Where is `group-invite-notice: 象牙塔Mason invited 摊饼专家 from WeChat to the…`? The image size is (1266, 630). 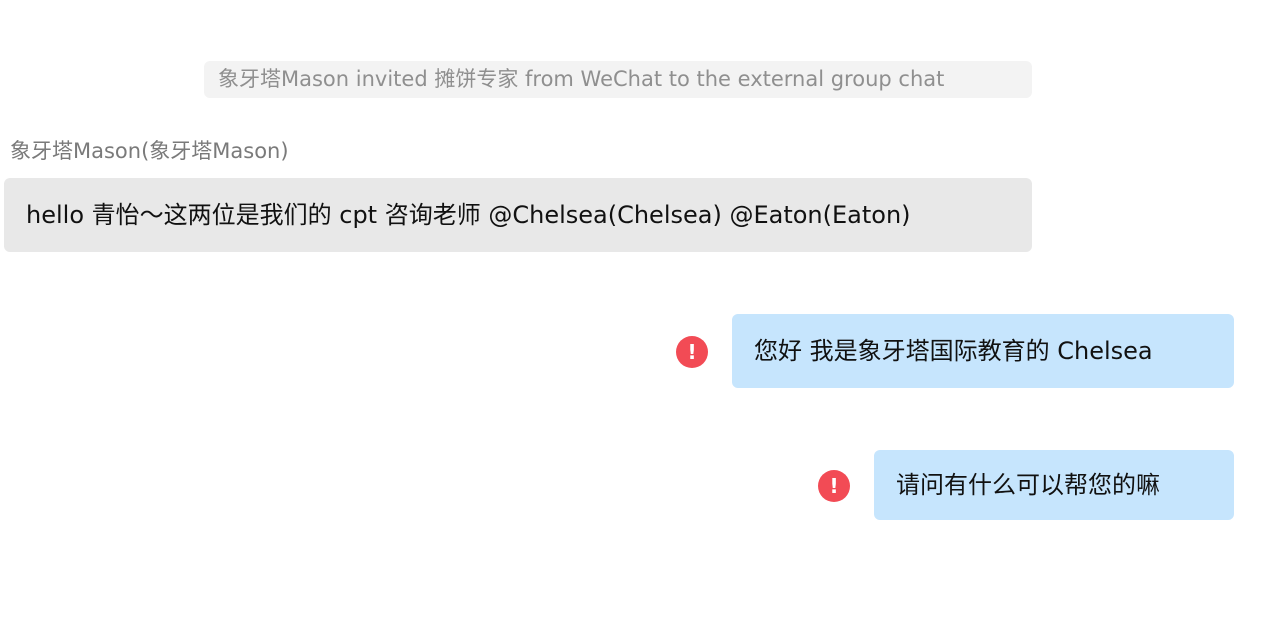
group-invite-notice: 象牙塔Mason invited 摊饼专家 from WeChat to the… is located at coordinates (618, 79).